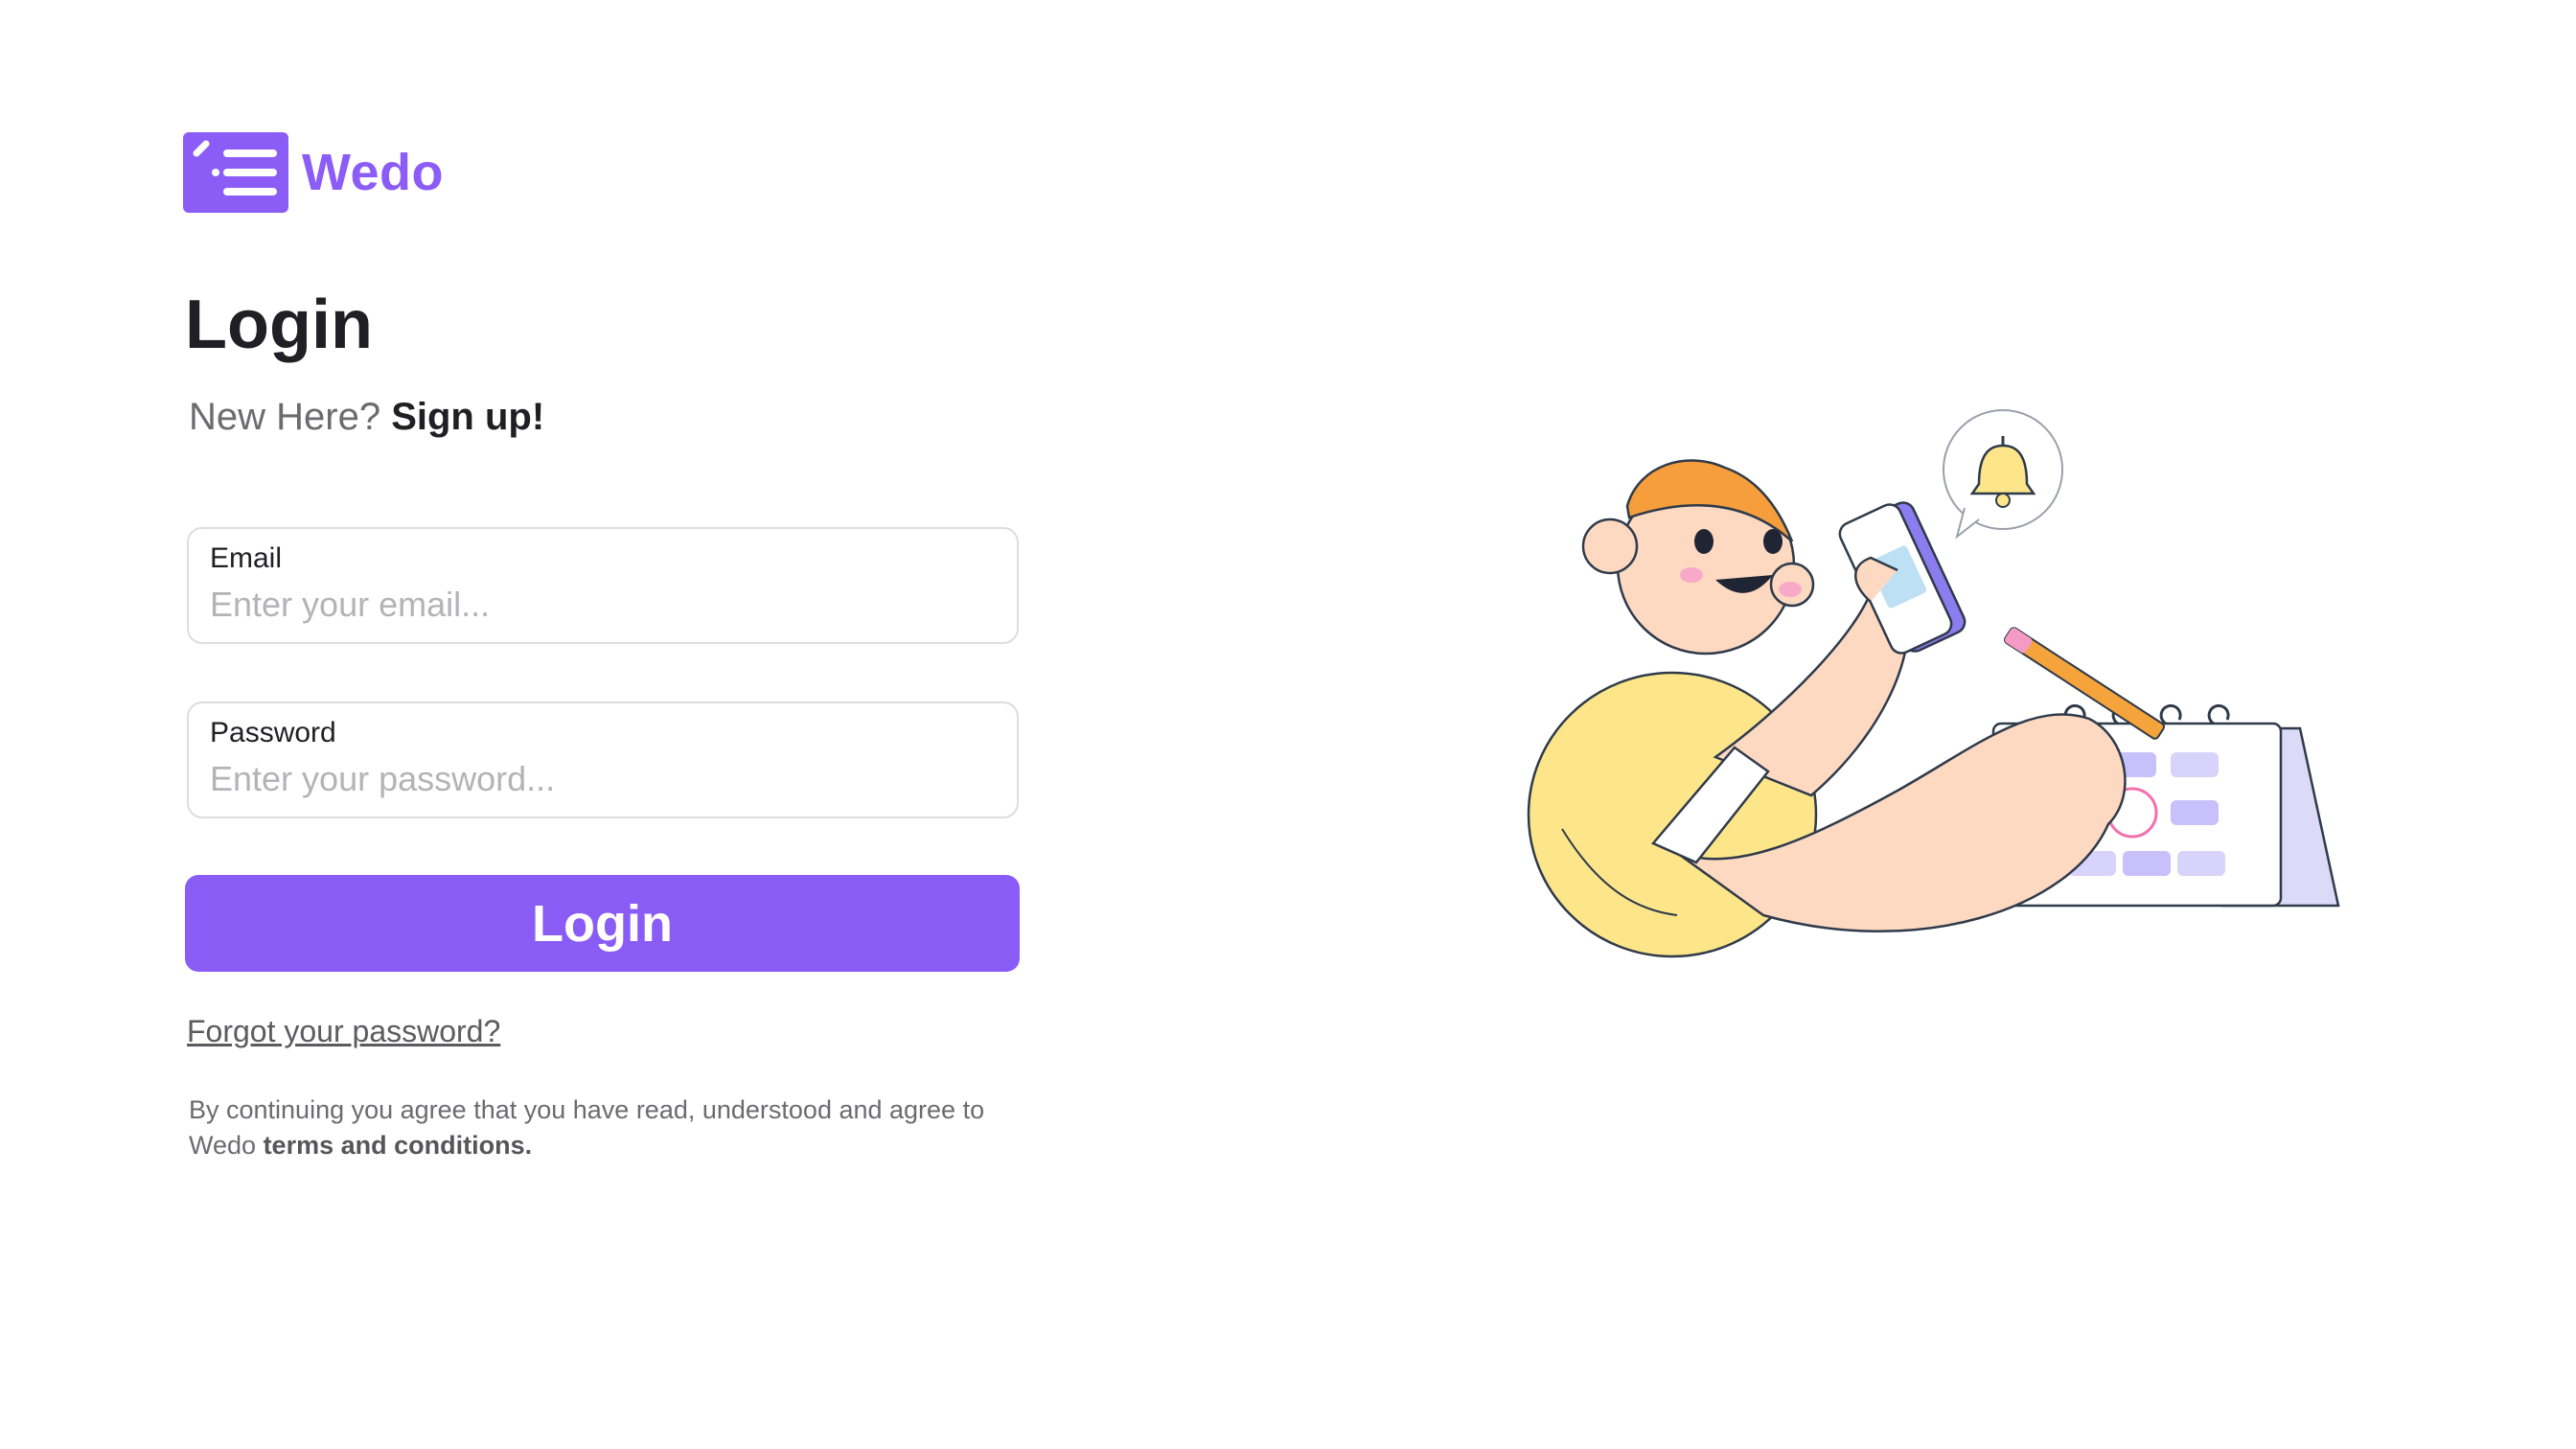 The width and height of the screenshot is (2576, 1449). What do you see at coordinates (343, 1031) in the screenshot?
I see `forgot-password-link: Forgot your password?` at bounding box center [343, 1031].